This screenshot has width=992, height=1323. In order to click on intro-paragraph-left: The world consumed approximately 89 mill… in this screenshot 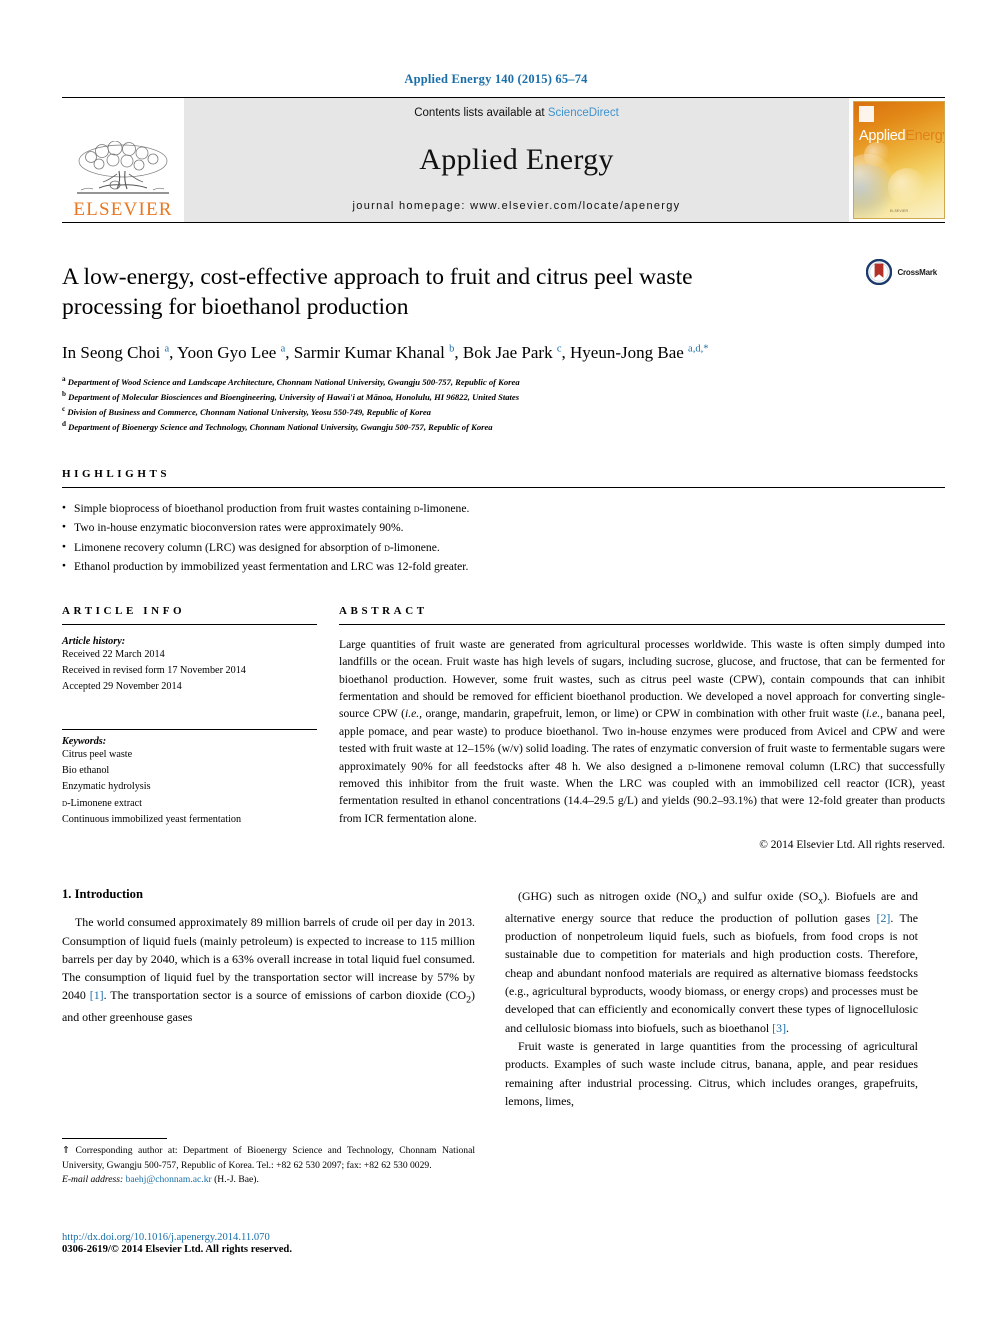, I will do `click(268, 970)`.